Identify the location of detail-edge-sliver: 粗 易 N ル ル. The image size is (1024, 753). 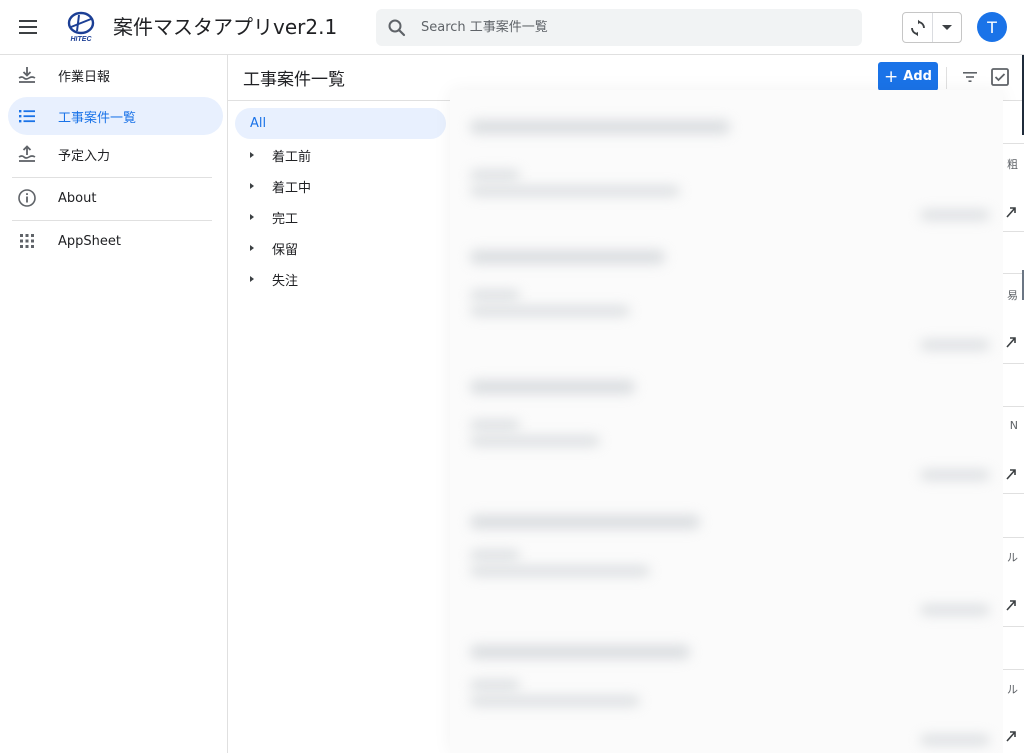
(1013, 427).